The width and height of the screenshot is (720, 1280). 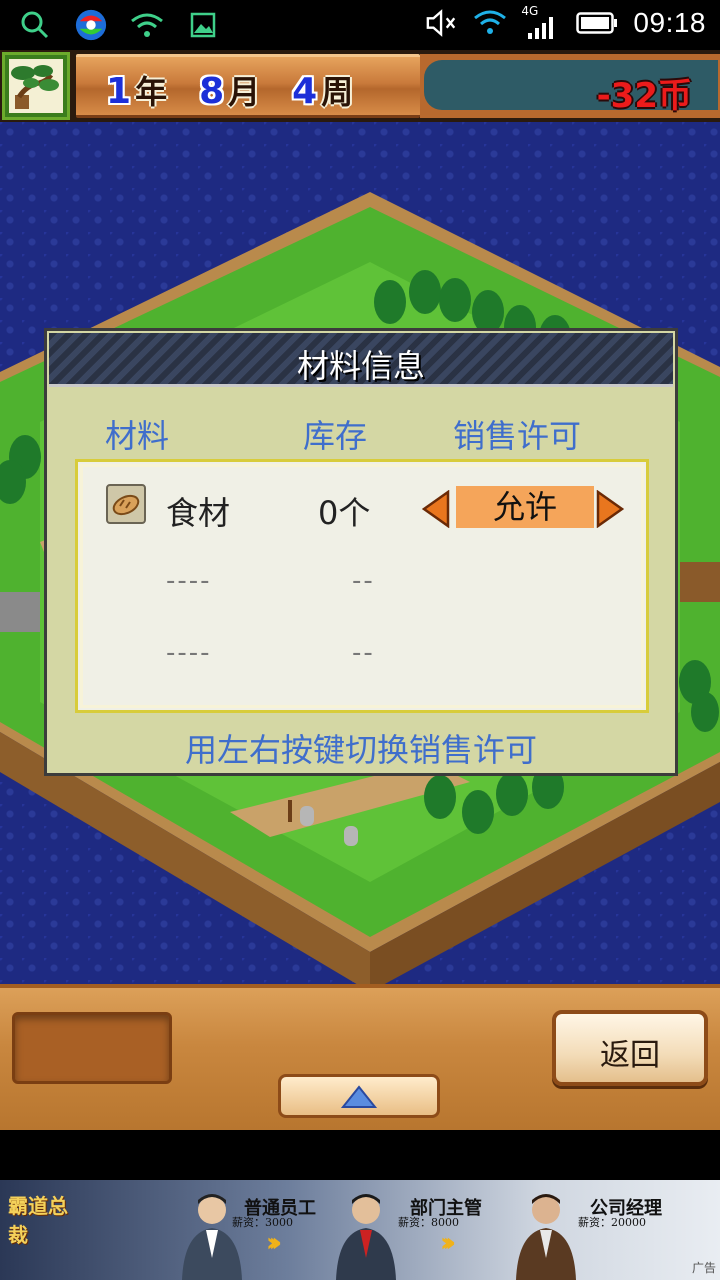 I want to click on year-number: 1, so click(x=119, y=91).